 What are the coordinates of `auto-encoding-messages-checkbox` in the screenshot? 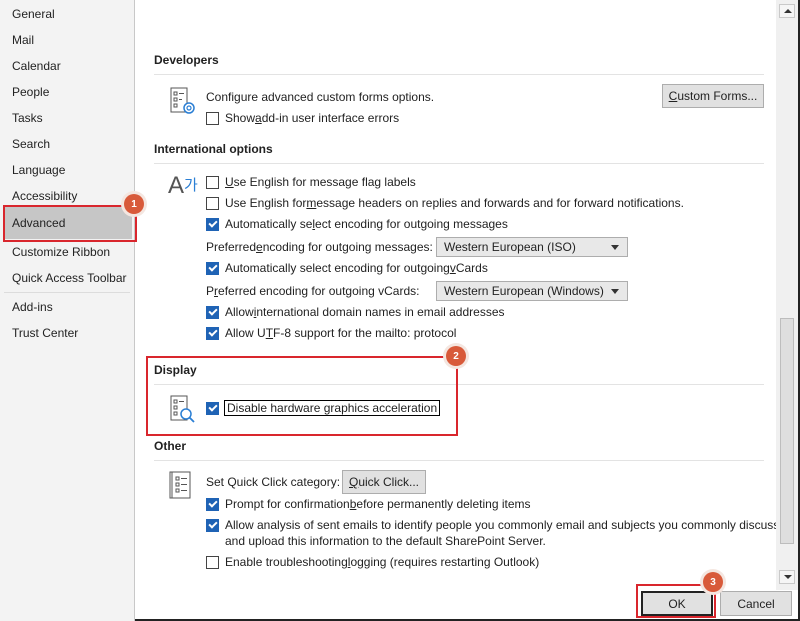 It's located at (212, 224).